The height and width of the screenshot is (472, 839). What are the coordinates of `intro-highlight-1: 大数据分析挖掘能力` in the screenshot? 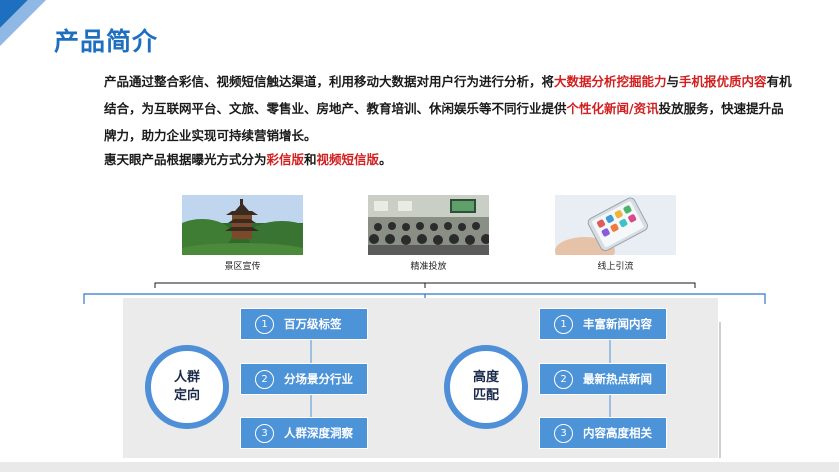 It's located at (610, 81).